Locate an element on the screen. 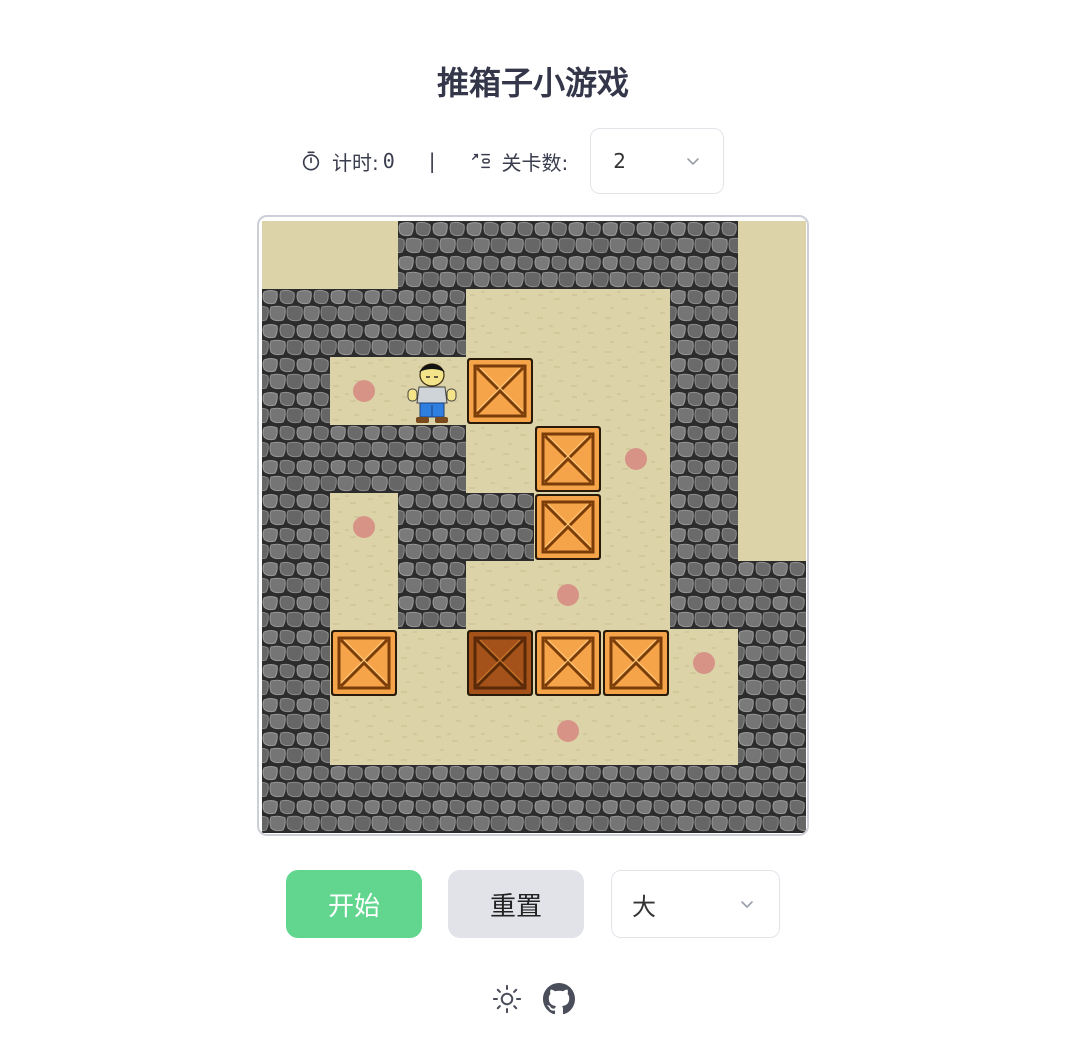  level-select-value: 2 is located at coordinates (620, 161).